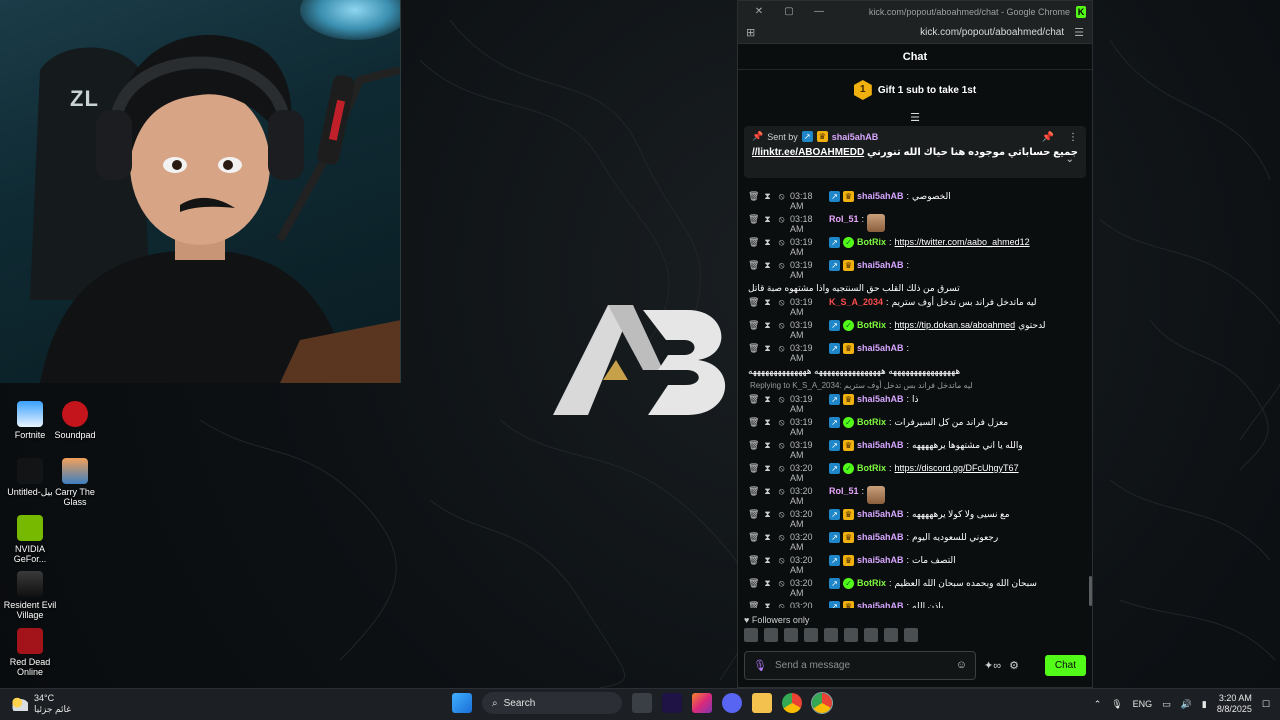 This screenshot has height=720, width=1280. What do you see at coordinates (40, 704) in the screenshot?
I see `weather-widget: 34°C غائم جزئيا` at bounding box center [40, 704].